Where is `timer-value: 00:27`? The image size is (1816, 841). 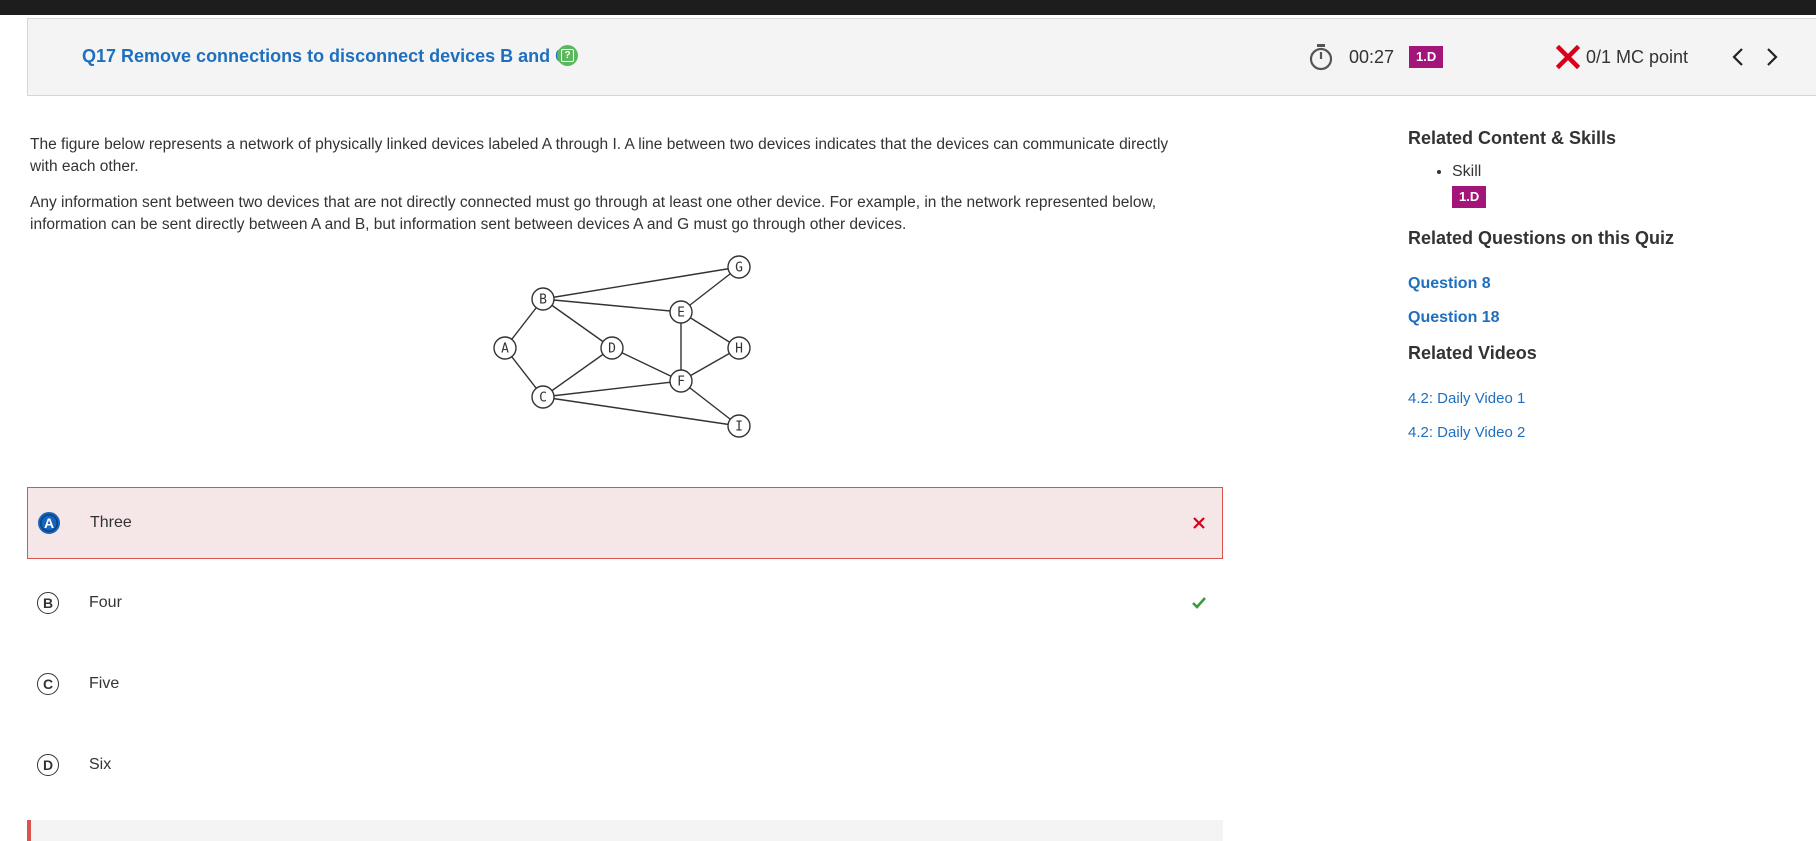 timer-value: 00:27 is located at coordinates (1372, 57).